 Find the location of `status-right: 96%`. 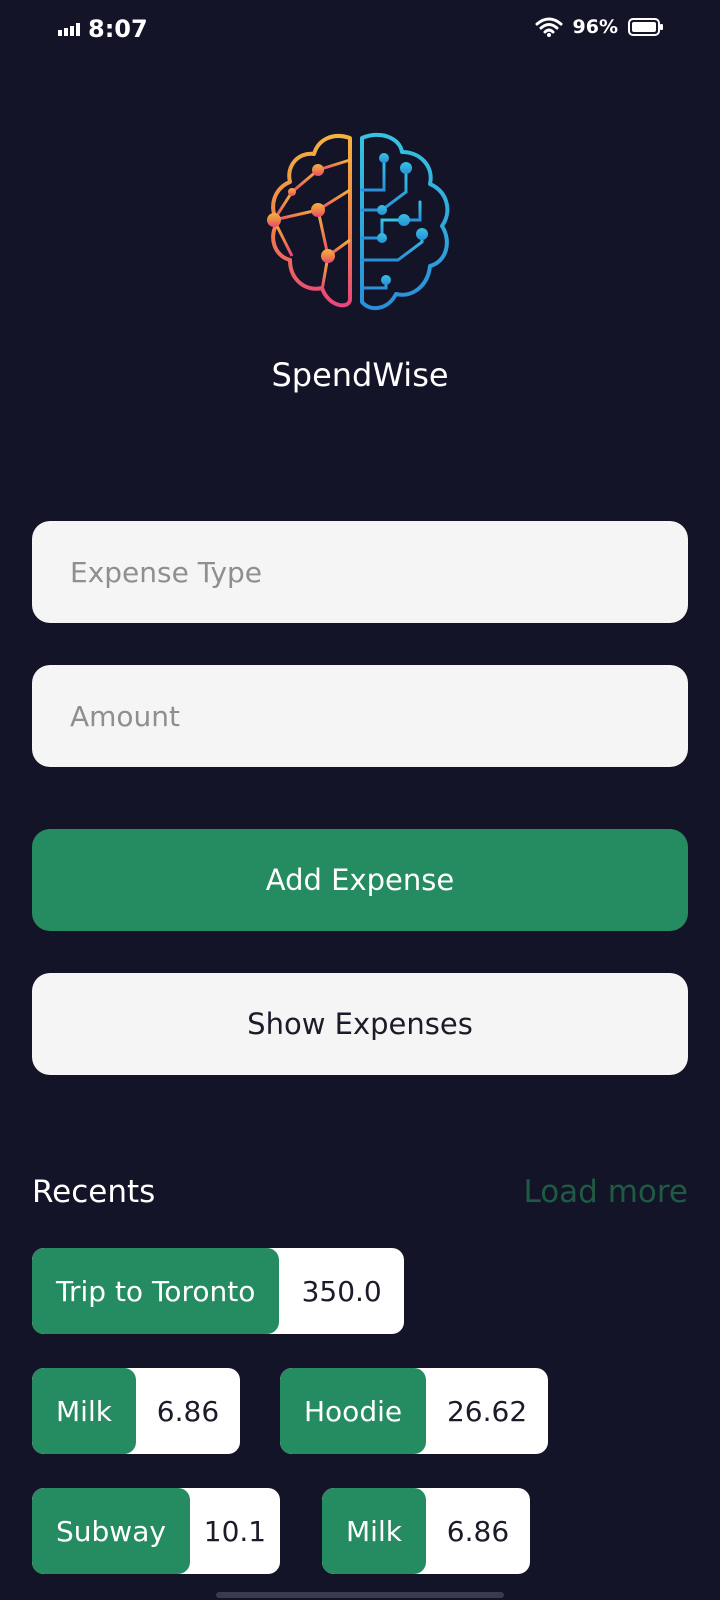

status-right: 96% is located at coordinates (599, 27).